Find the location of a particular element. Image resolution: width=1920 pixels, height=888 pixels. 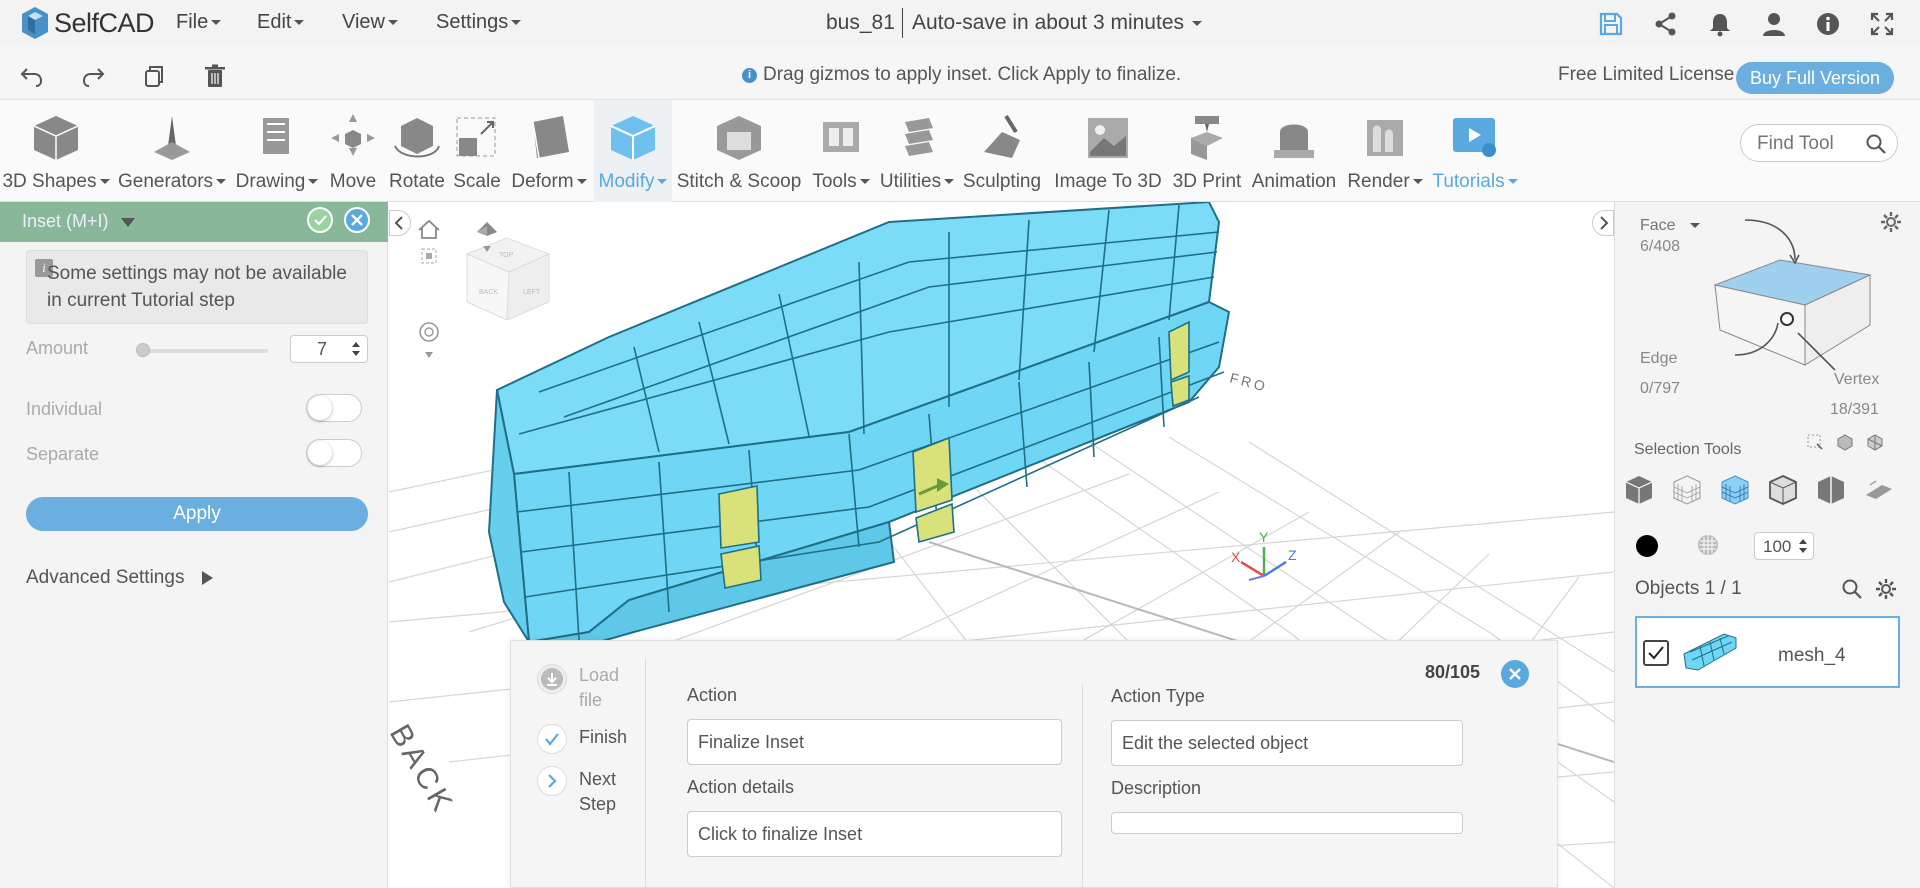

material-icon is located at coordinates (1708, 545).